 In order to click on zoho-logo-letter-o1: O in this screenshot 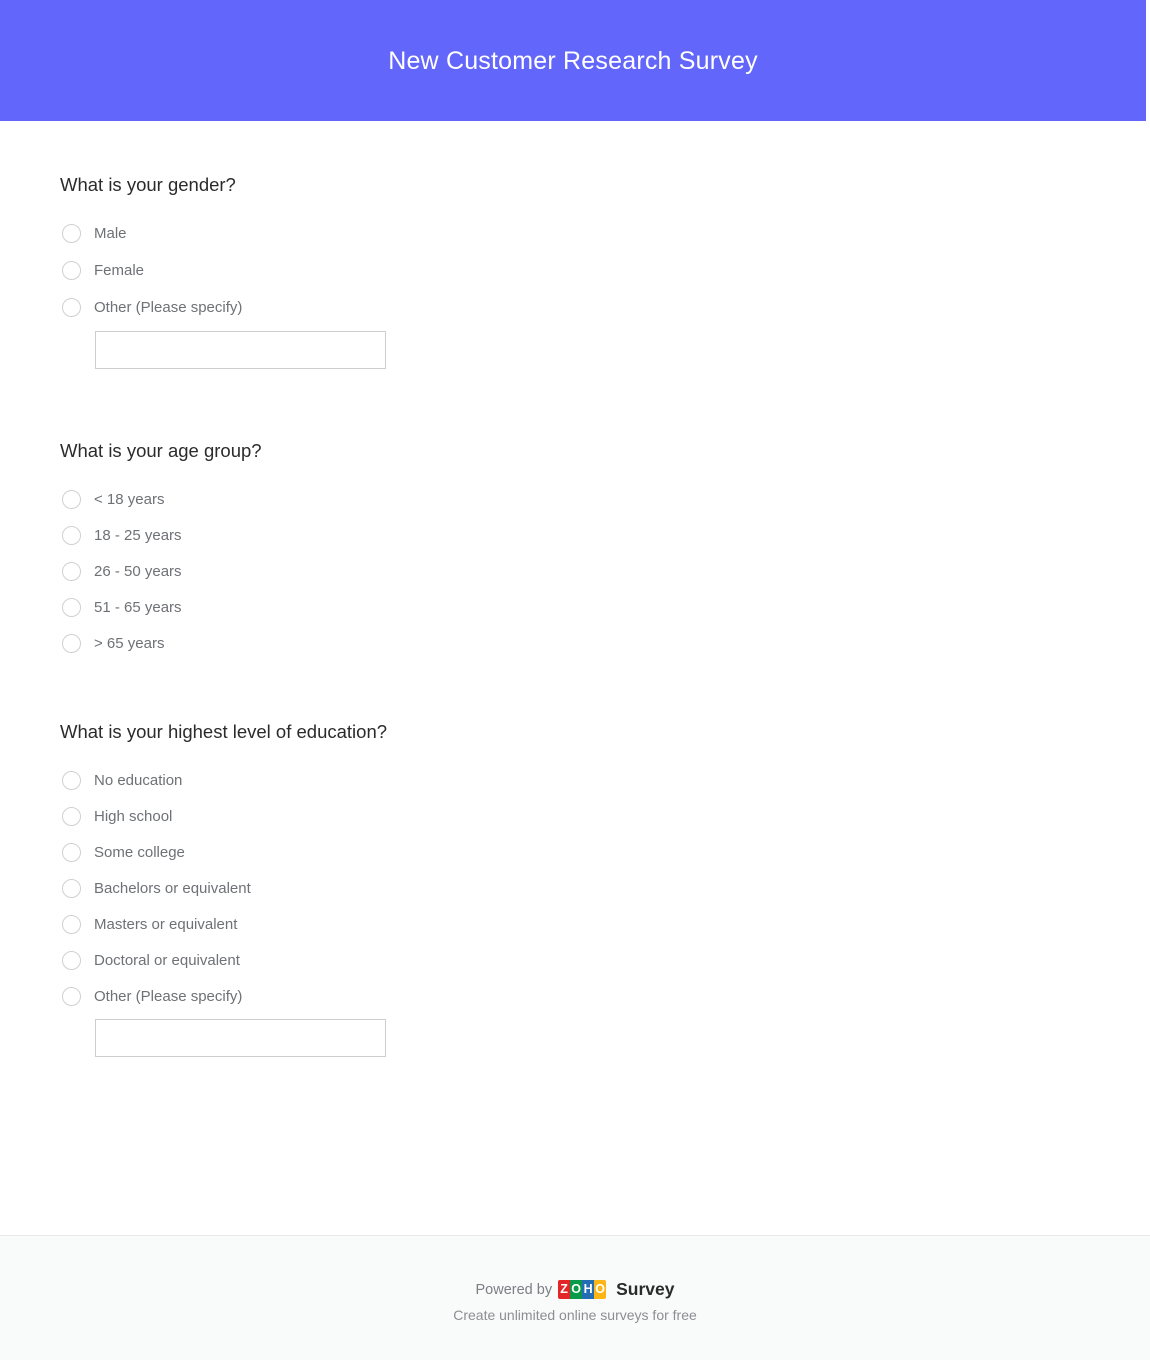, I will do `click(576, 1289)`.